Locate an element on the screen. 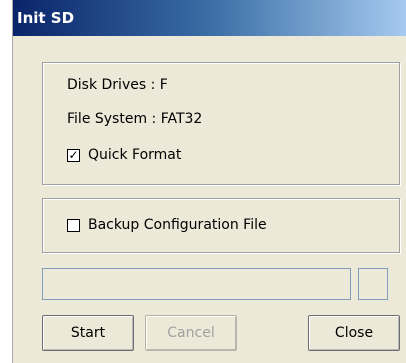 This screenshot has width=406, height=363. progress-bar is located at coordinates (196, 284).